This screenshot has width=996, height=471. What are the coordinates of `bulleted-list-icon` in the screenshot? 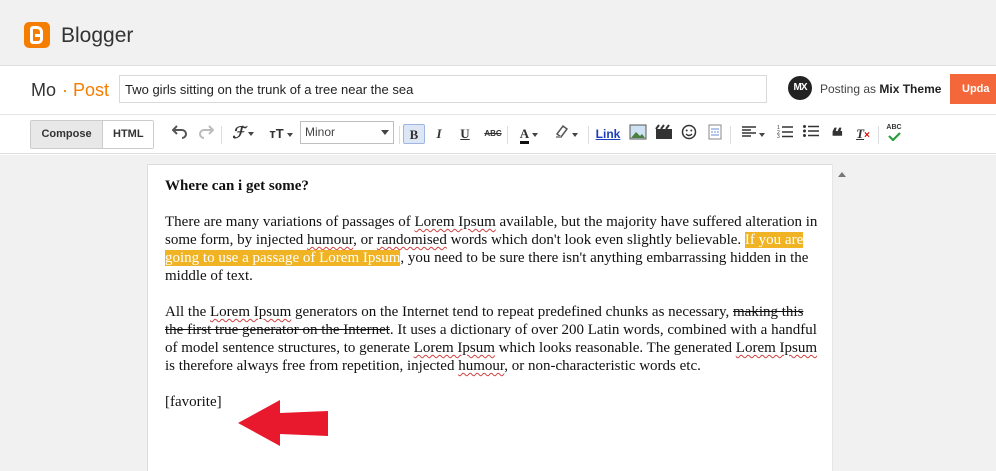 It's located at (811, 134).